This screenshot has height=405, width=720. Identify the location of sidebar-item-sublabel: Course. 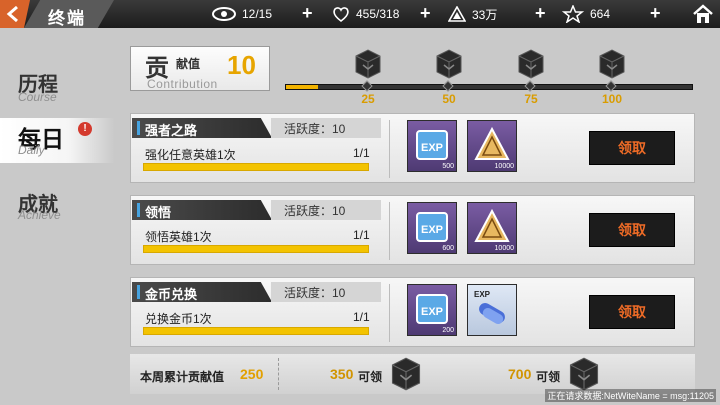
(37, 97).